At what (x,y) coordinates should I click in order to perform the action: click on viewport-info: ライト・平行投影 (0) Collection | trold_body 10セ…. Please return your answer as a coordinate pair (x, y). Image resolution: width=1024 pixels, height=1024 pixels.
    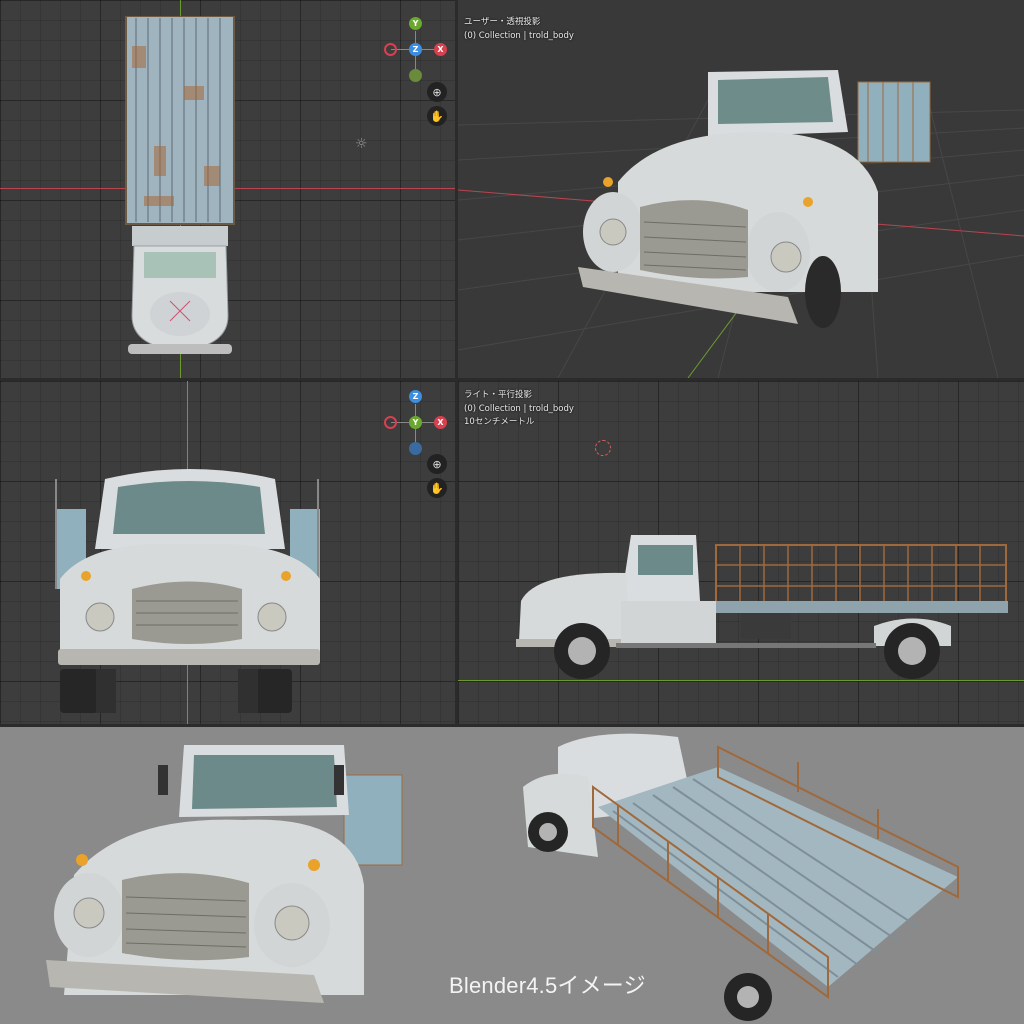
    Looking at the image, I should click on (519, 409).